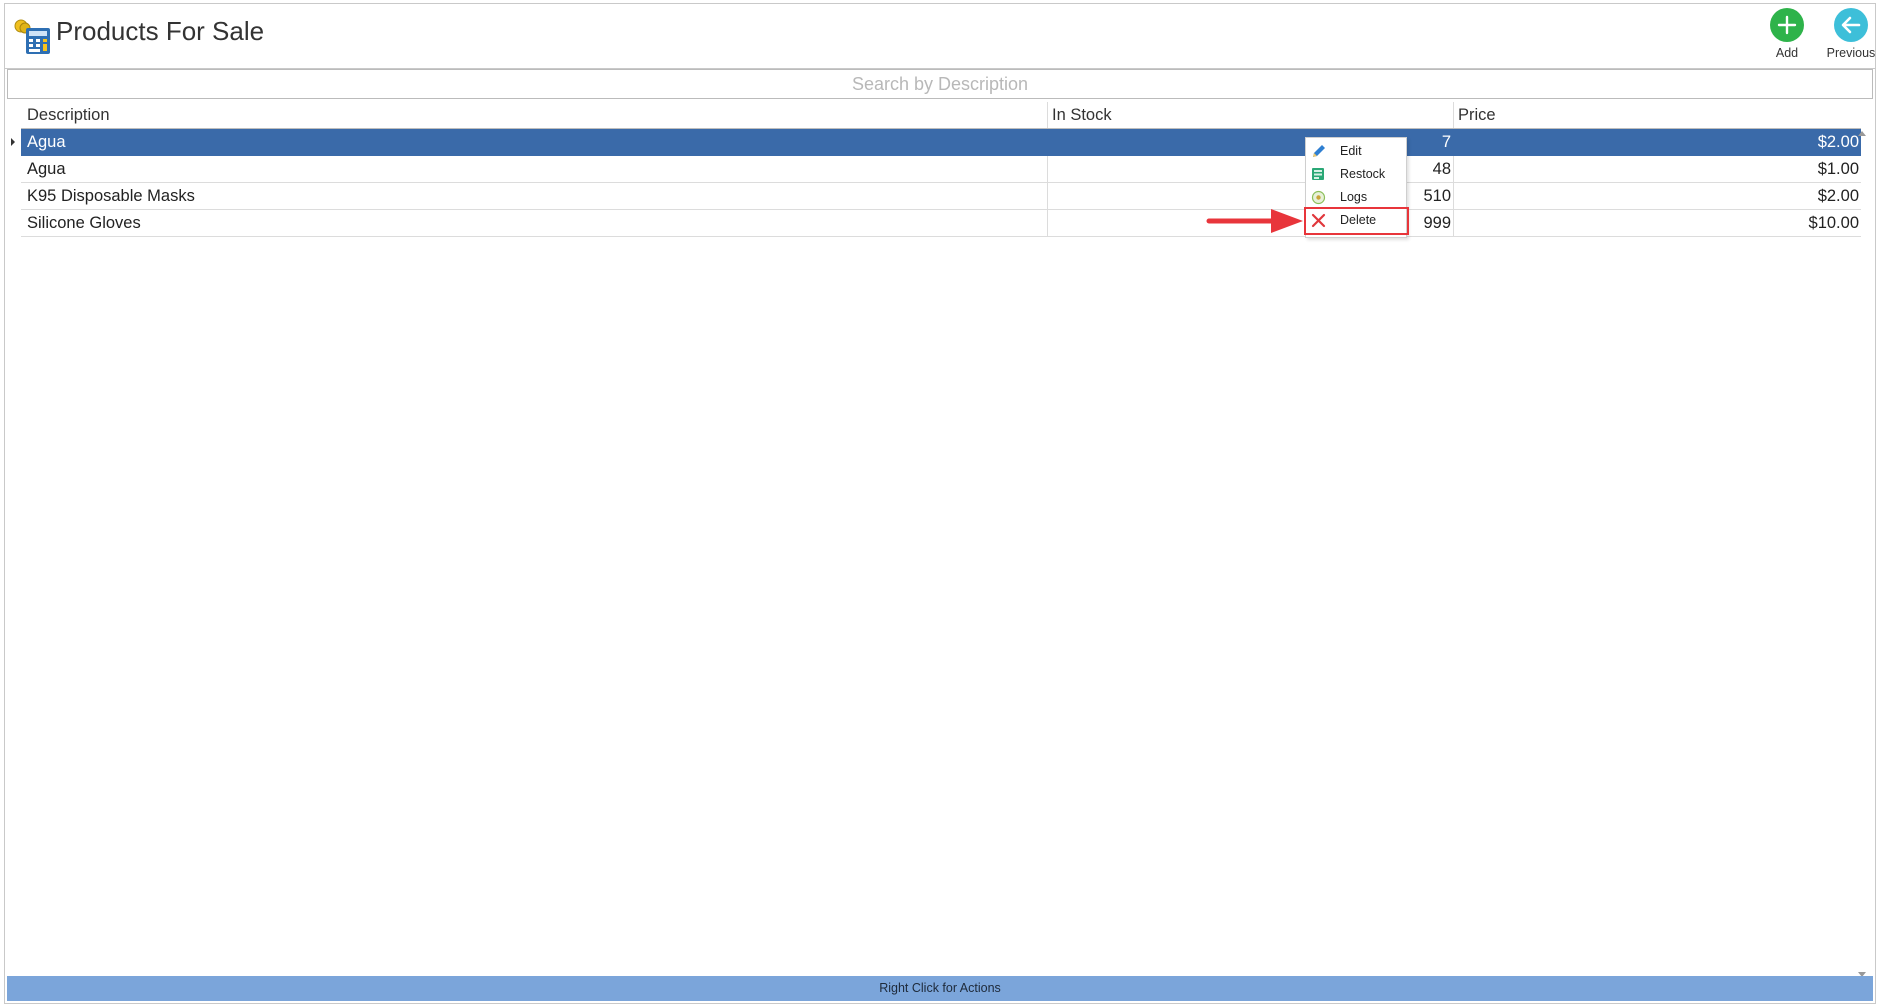 Image resolution: width=1881 pixels, height=1007 pixels. I want to click on context-menu-item-restock: Restock, so click(1356, 174).